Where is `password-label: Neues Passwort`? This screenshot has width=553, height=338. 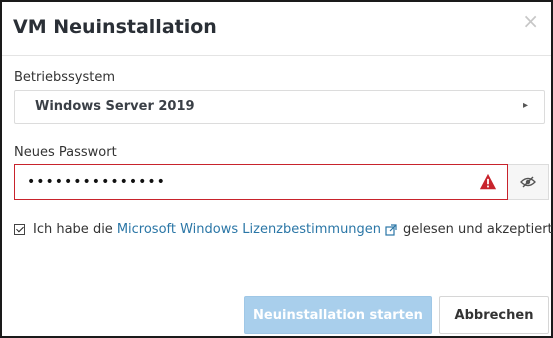 password-label: Neues Passwort is located at coordinates (65, 152).